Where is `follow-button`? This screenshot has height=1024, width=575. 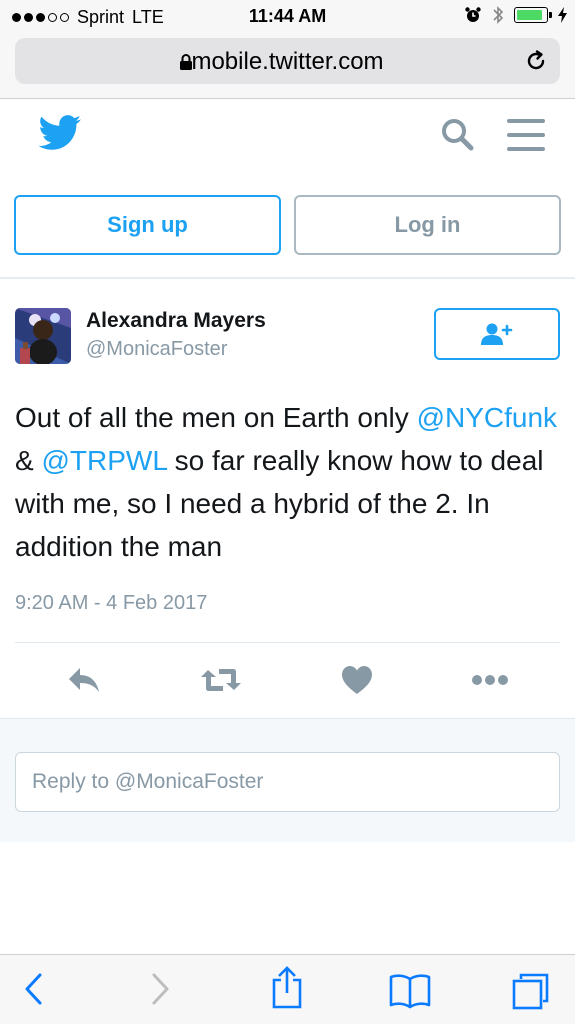
follow-button is located at coordinates (497, 334).